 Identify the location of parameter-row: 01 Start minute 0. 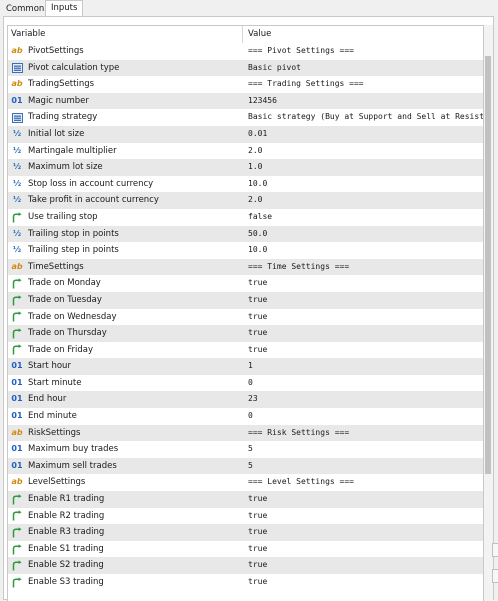
(245, 383).